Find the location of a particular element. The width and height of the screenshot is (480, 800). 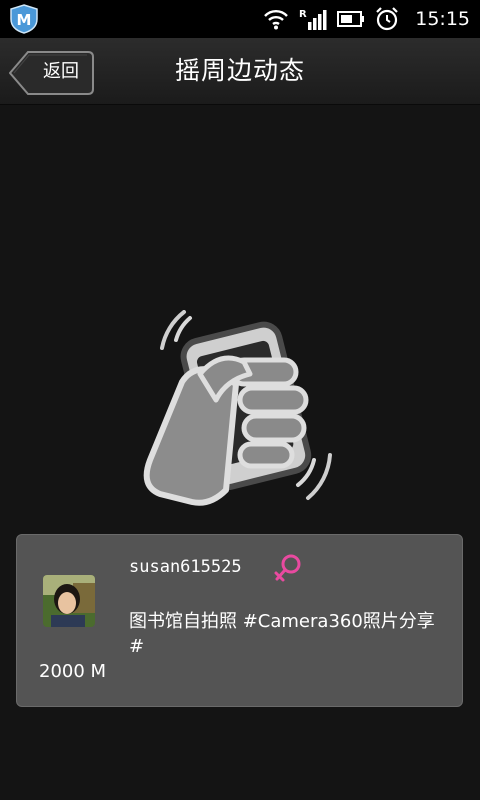

signal-icon: R is located at coordinates (313, 19).